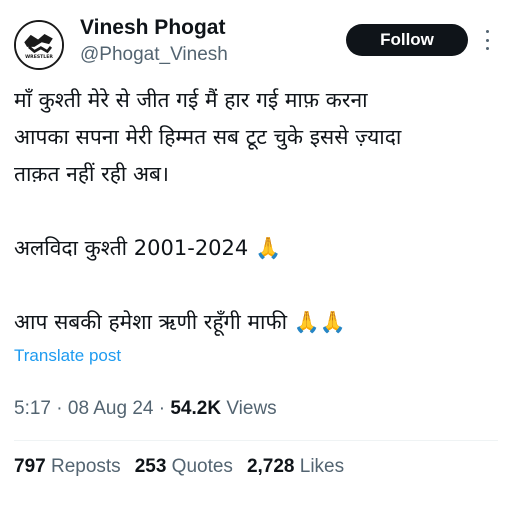  I want to click on more-options-icon, so click(487, 40).